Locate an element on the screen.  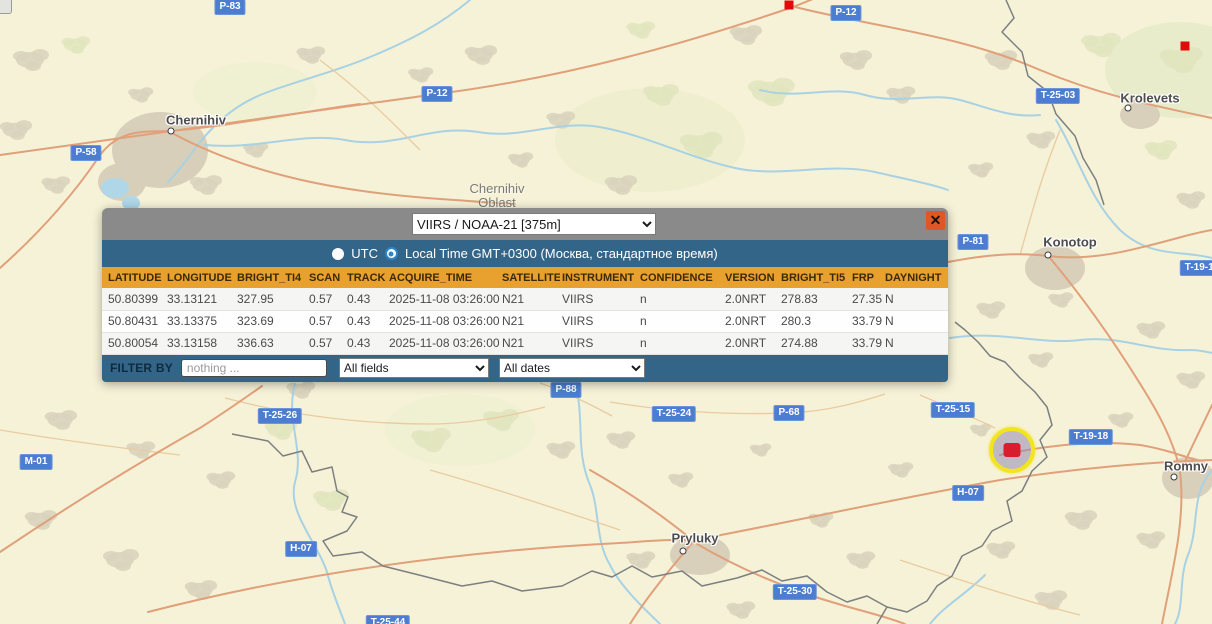
table-cell: 50.80399 is located at coordinates (133, 299).